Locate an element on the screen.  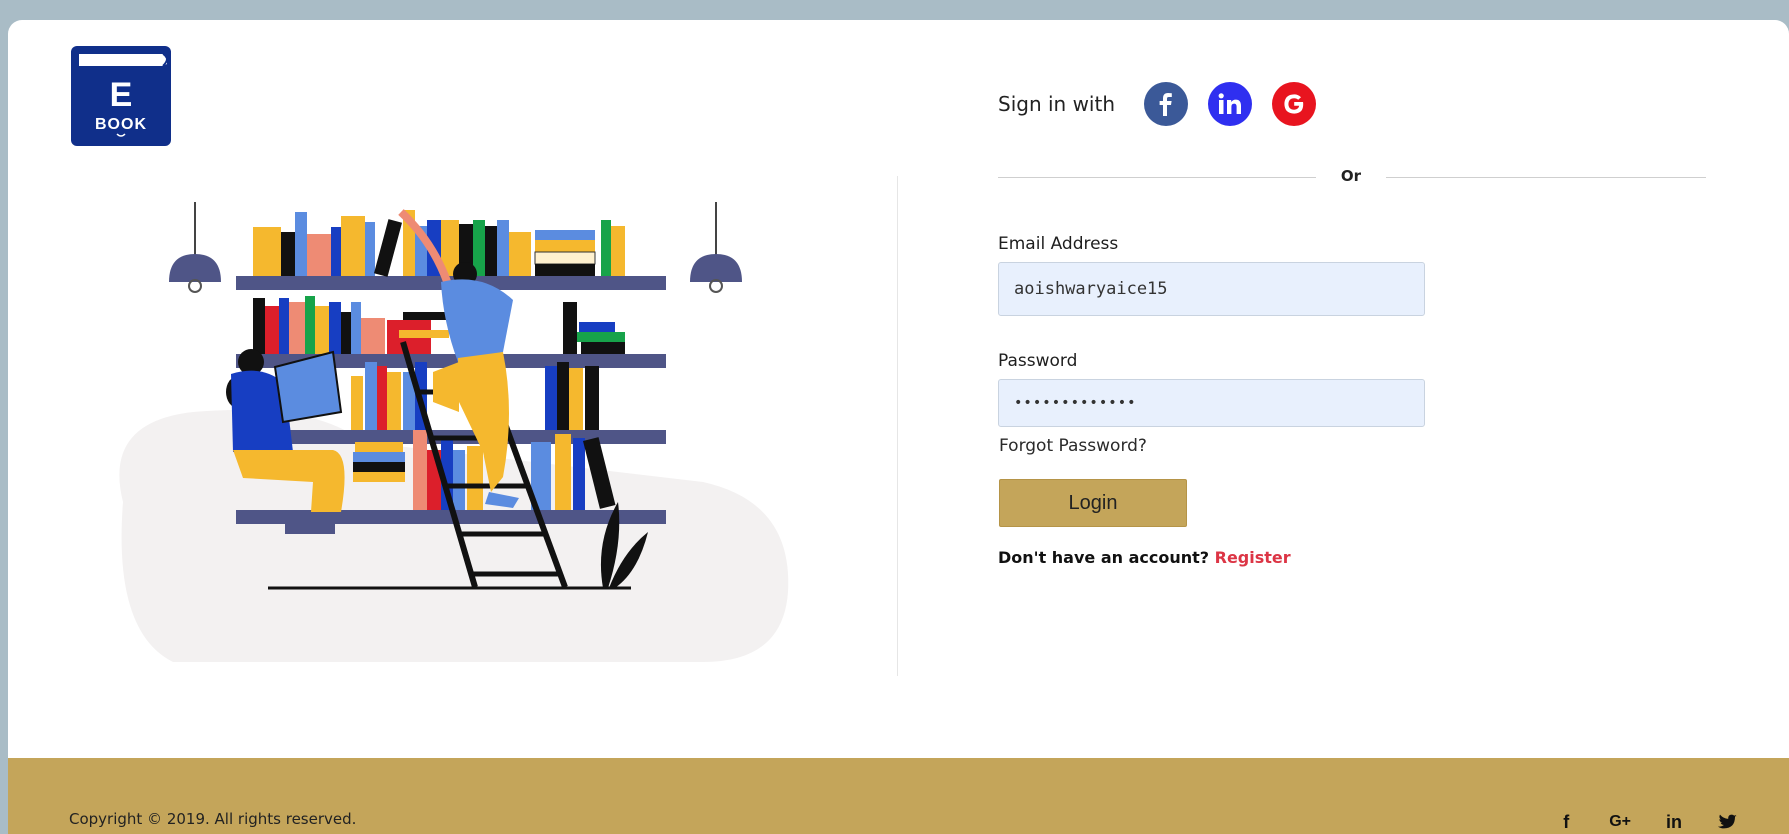
twitter-icon is located at coordinates (1727, 822).